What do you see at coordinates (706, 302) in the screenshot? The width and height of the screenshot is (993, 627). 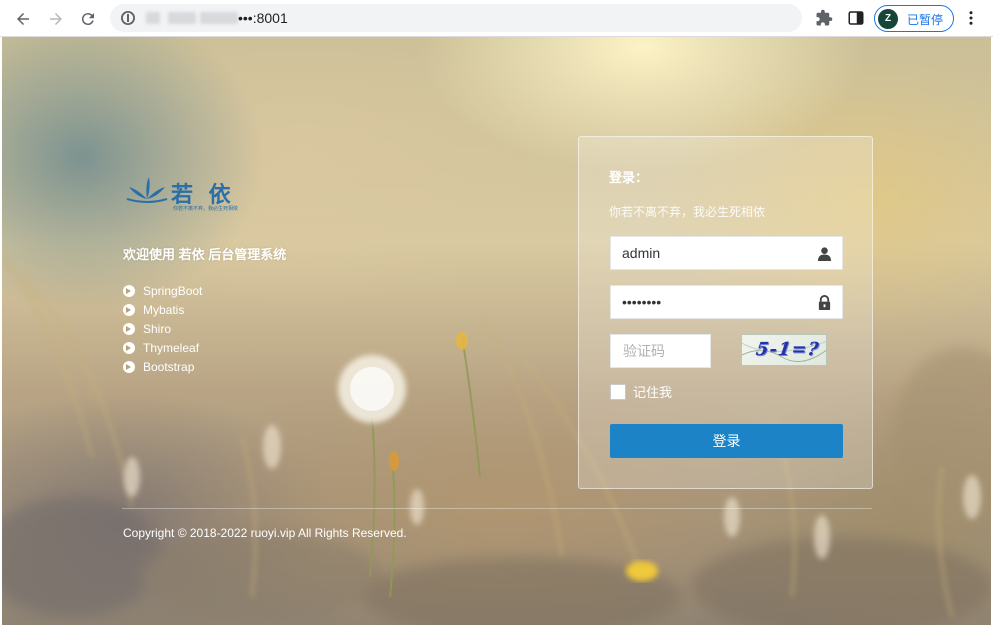 I see `password-input` at bounding box center [706, 302].